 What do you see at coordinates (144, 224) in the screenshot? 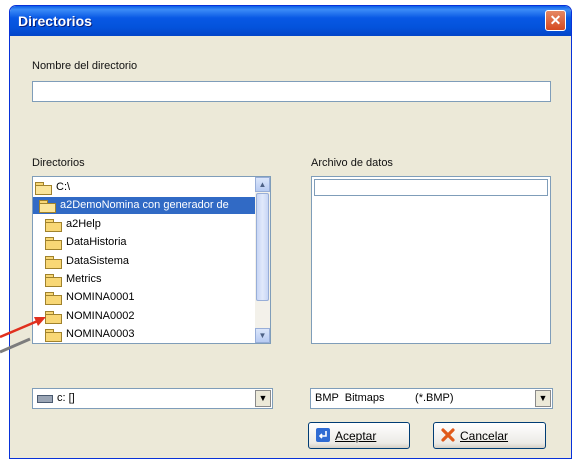
I see `directory-item: a2Help` at bounding box center [144, 224].